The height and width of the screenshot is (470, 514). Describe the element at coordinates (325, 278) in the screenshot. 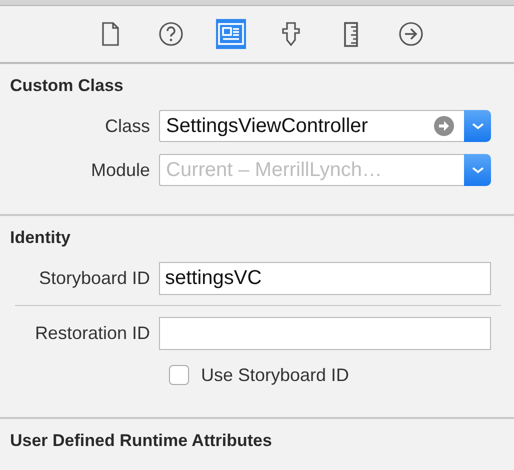

I see `text-field: settingsVC` at that location.